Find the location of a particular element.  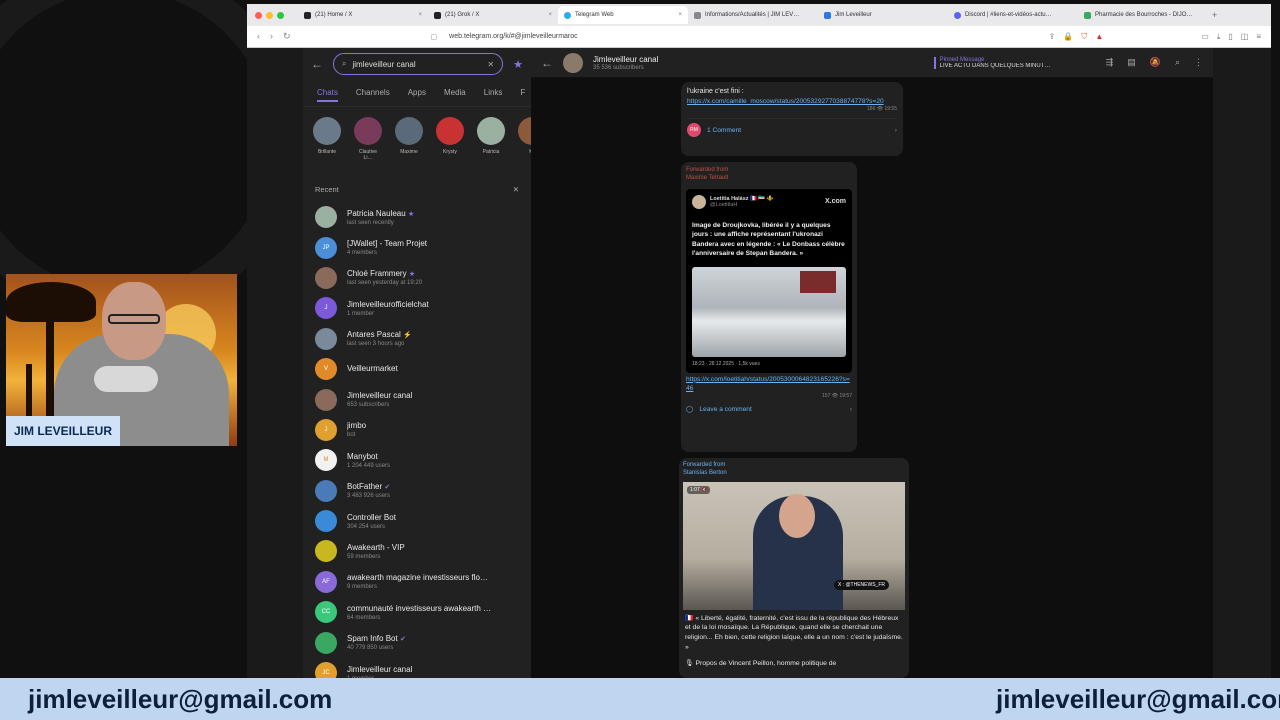

person-name: Brillante is located at coordinates (327, 152).